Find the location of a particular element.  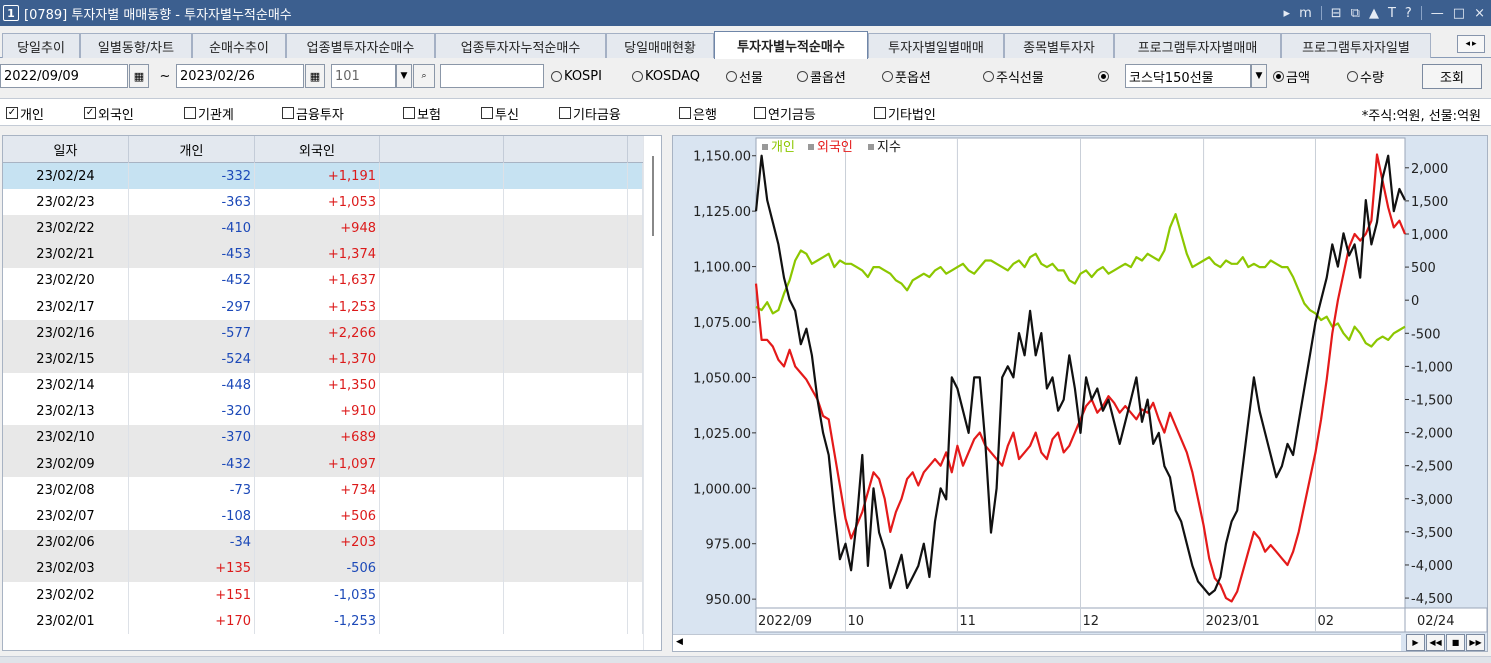

horizontal-scrollbar: ◀ is located at coordinates (1037, 642).